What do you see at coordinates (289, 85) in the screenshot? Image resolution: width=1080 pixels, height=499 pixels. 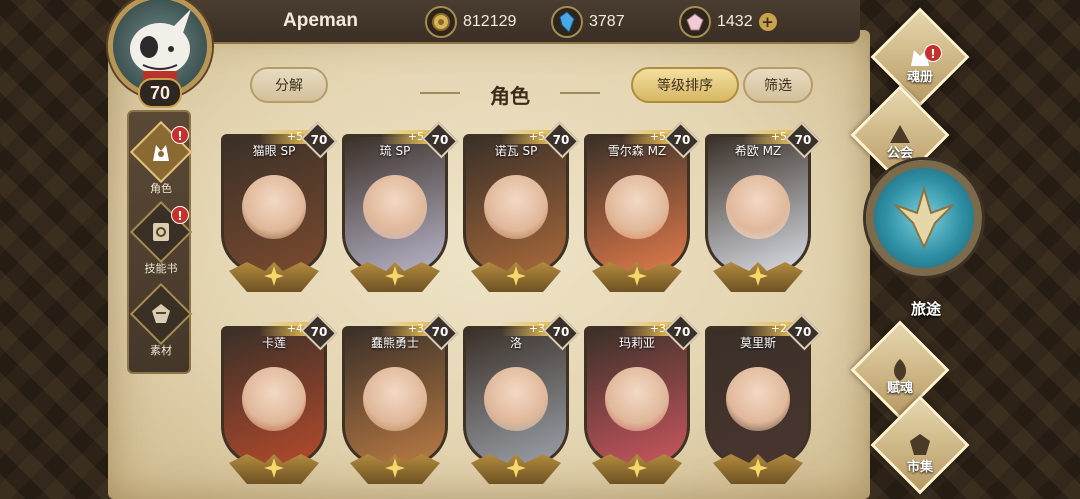 I see `decompose-button: 分解` at bounding box center [289, 85].